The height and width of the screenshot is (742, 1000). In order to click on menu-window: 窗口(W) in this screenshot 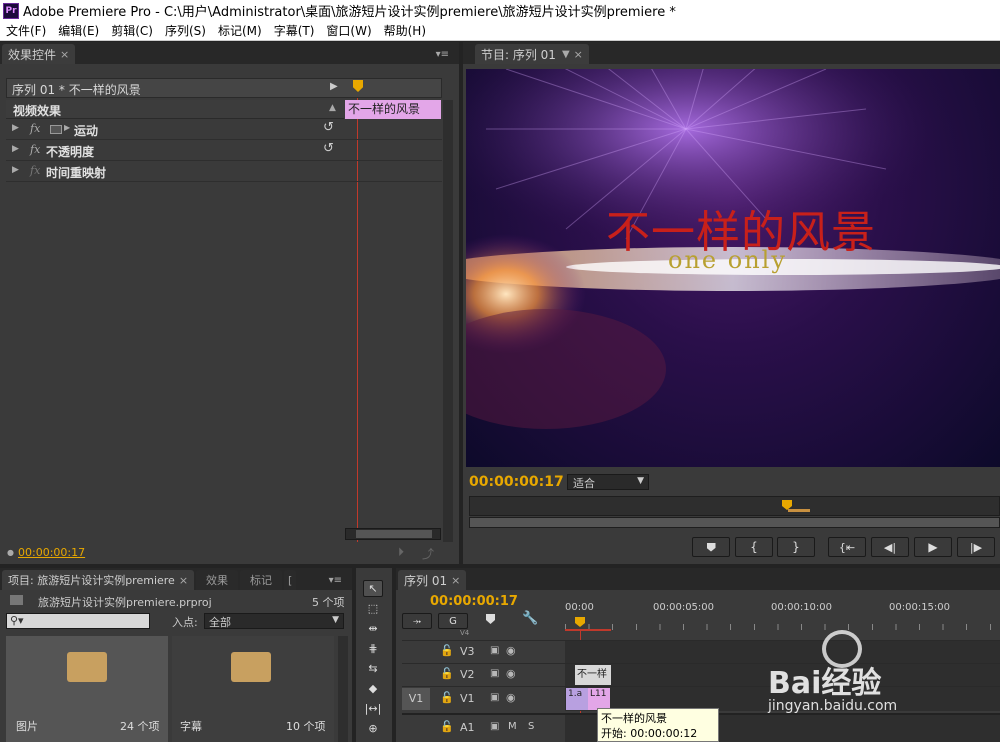, I will do `click(348, 30)`.